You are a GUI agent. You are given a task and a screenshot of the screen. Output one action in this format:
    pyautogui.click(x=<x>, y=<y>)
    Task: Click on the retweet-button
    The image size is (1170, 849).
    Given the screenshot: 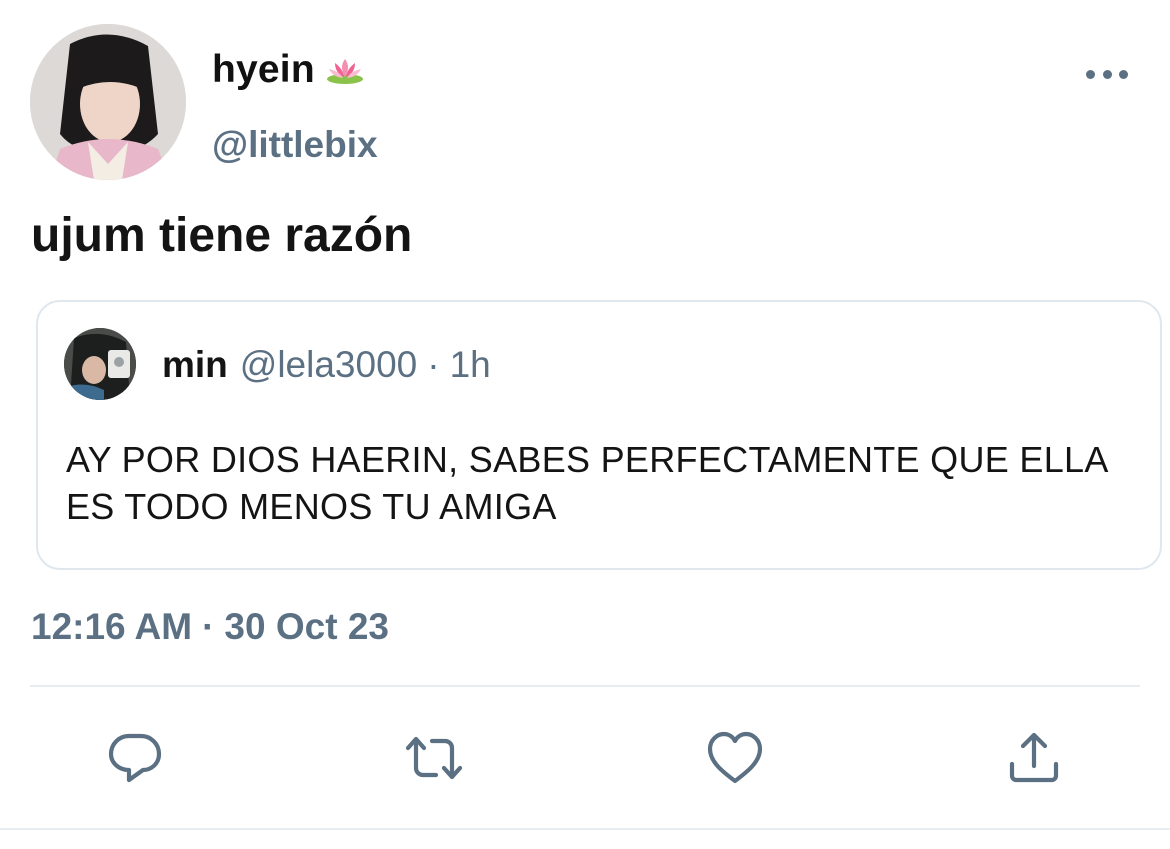 What is the action you would take?
    pyautogui.click(x=434, y=758)
    